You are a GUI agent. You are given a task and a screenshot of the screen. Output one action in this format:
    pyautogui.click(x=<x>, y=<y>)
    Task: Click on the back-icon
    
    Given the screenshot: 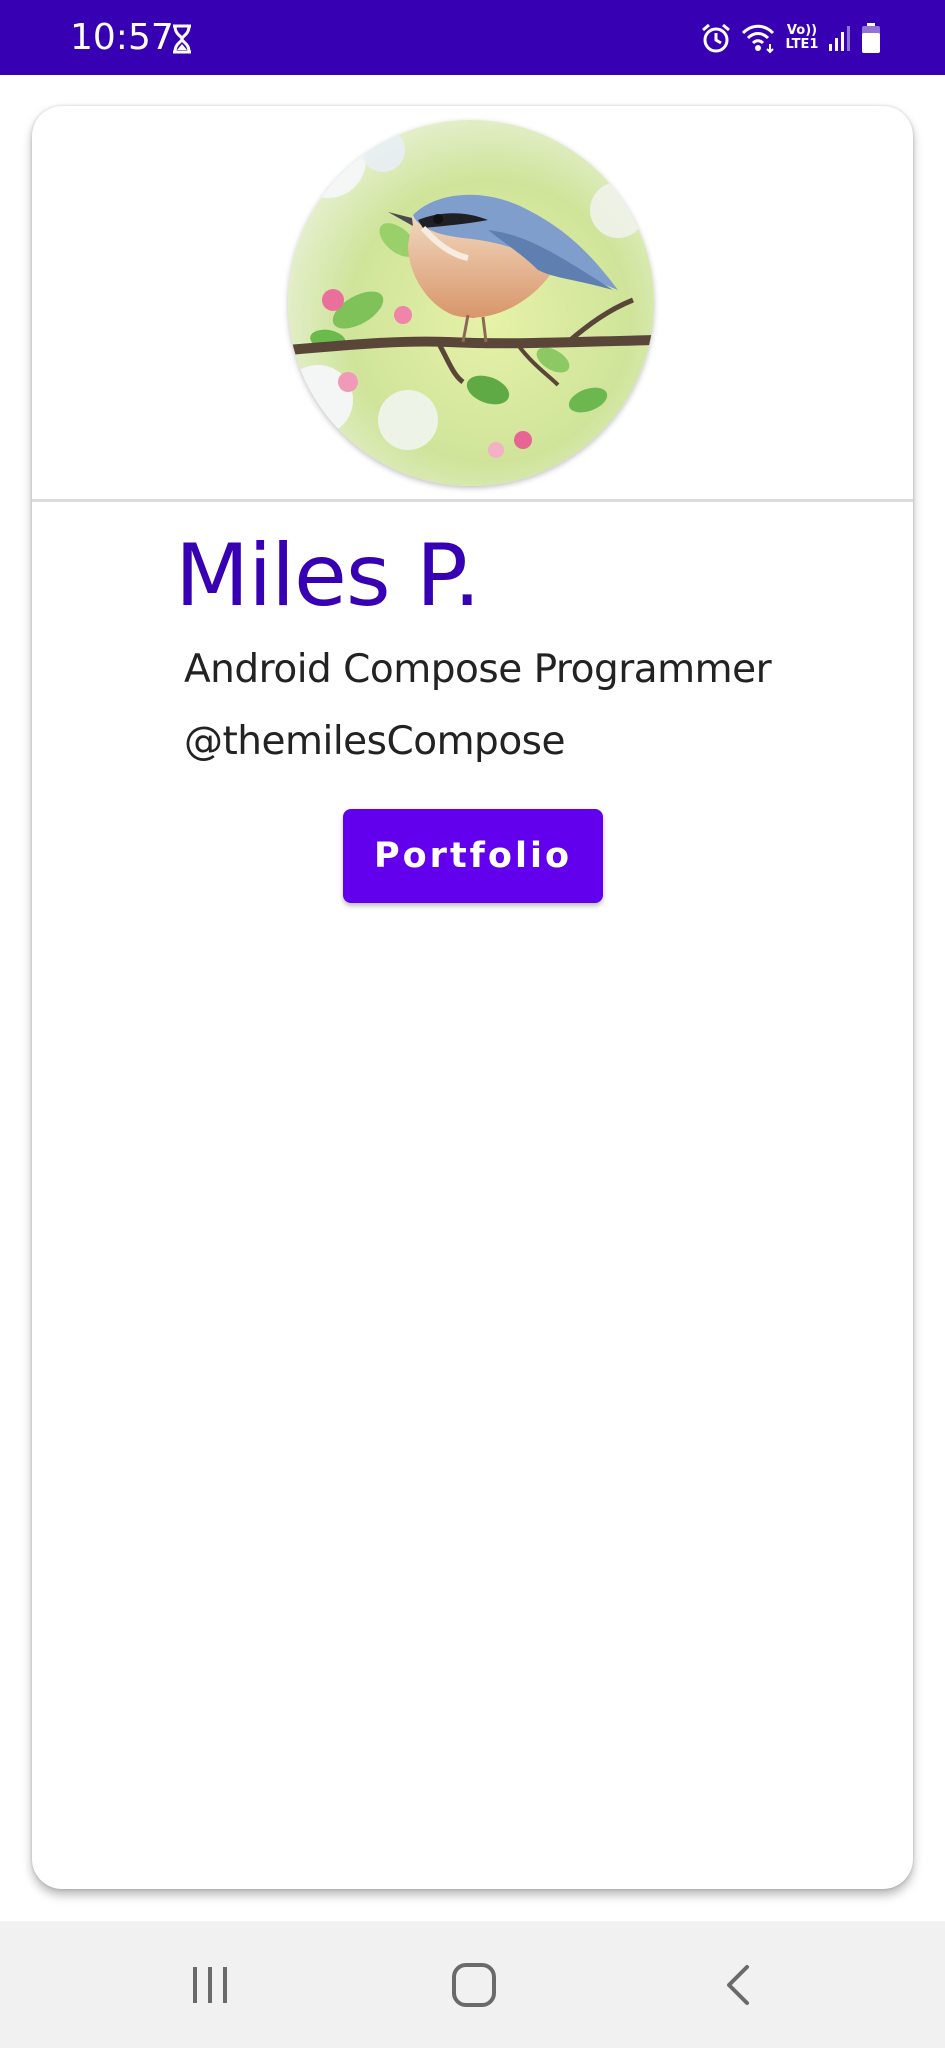 What is the action you would take?
    pyautogui.click(x=738, y=1984)
    